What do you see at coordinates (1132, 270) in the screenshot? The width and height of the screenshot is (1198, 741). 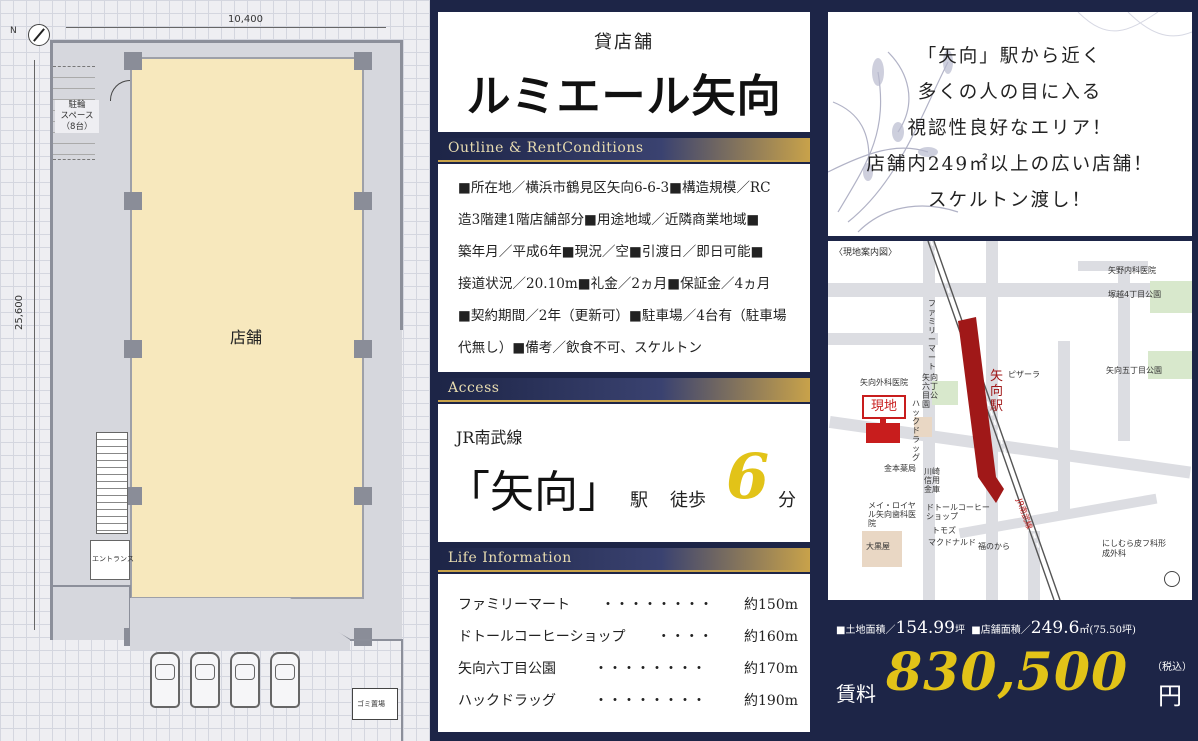 I see `map-place: 矢野内科医院` at bounding box center [1132, 270].